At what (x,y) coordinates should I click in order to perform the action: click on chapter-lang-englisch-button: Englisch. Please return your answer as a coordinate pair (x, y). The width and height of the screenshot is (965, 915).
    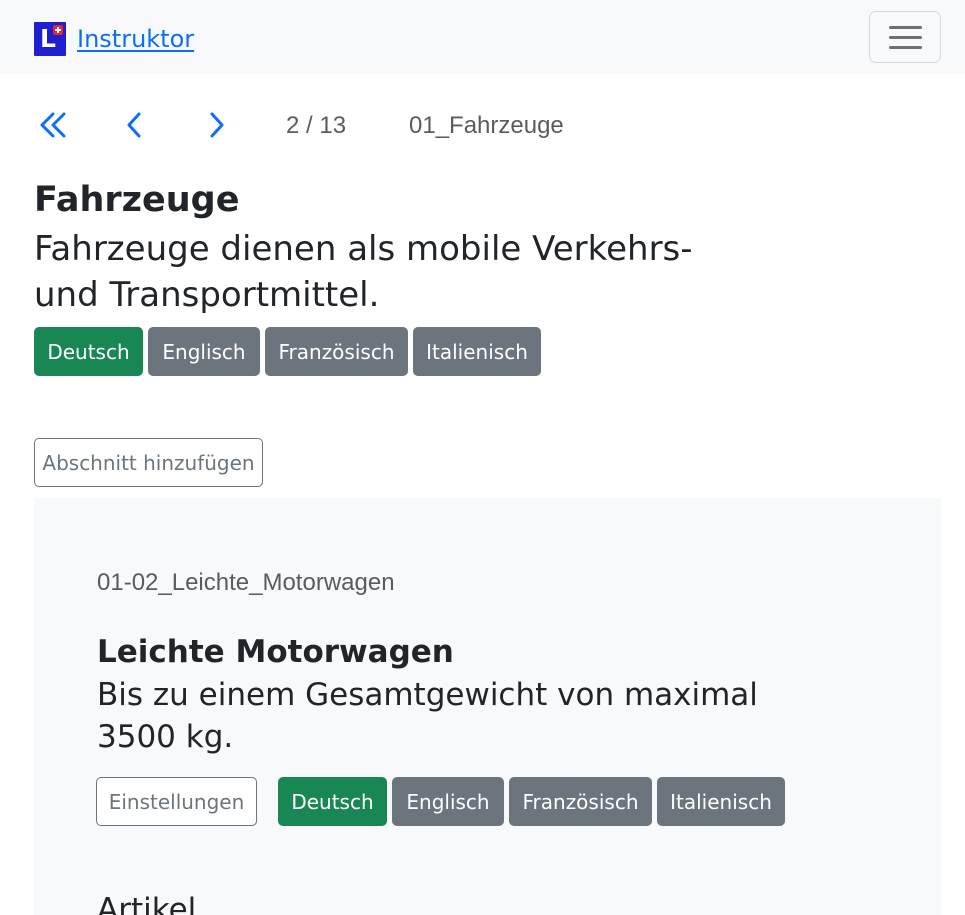
    Looking at the image, I should click on (204, 351).